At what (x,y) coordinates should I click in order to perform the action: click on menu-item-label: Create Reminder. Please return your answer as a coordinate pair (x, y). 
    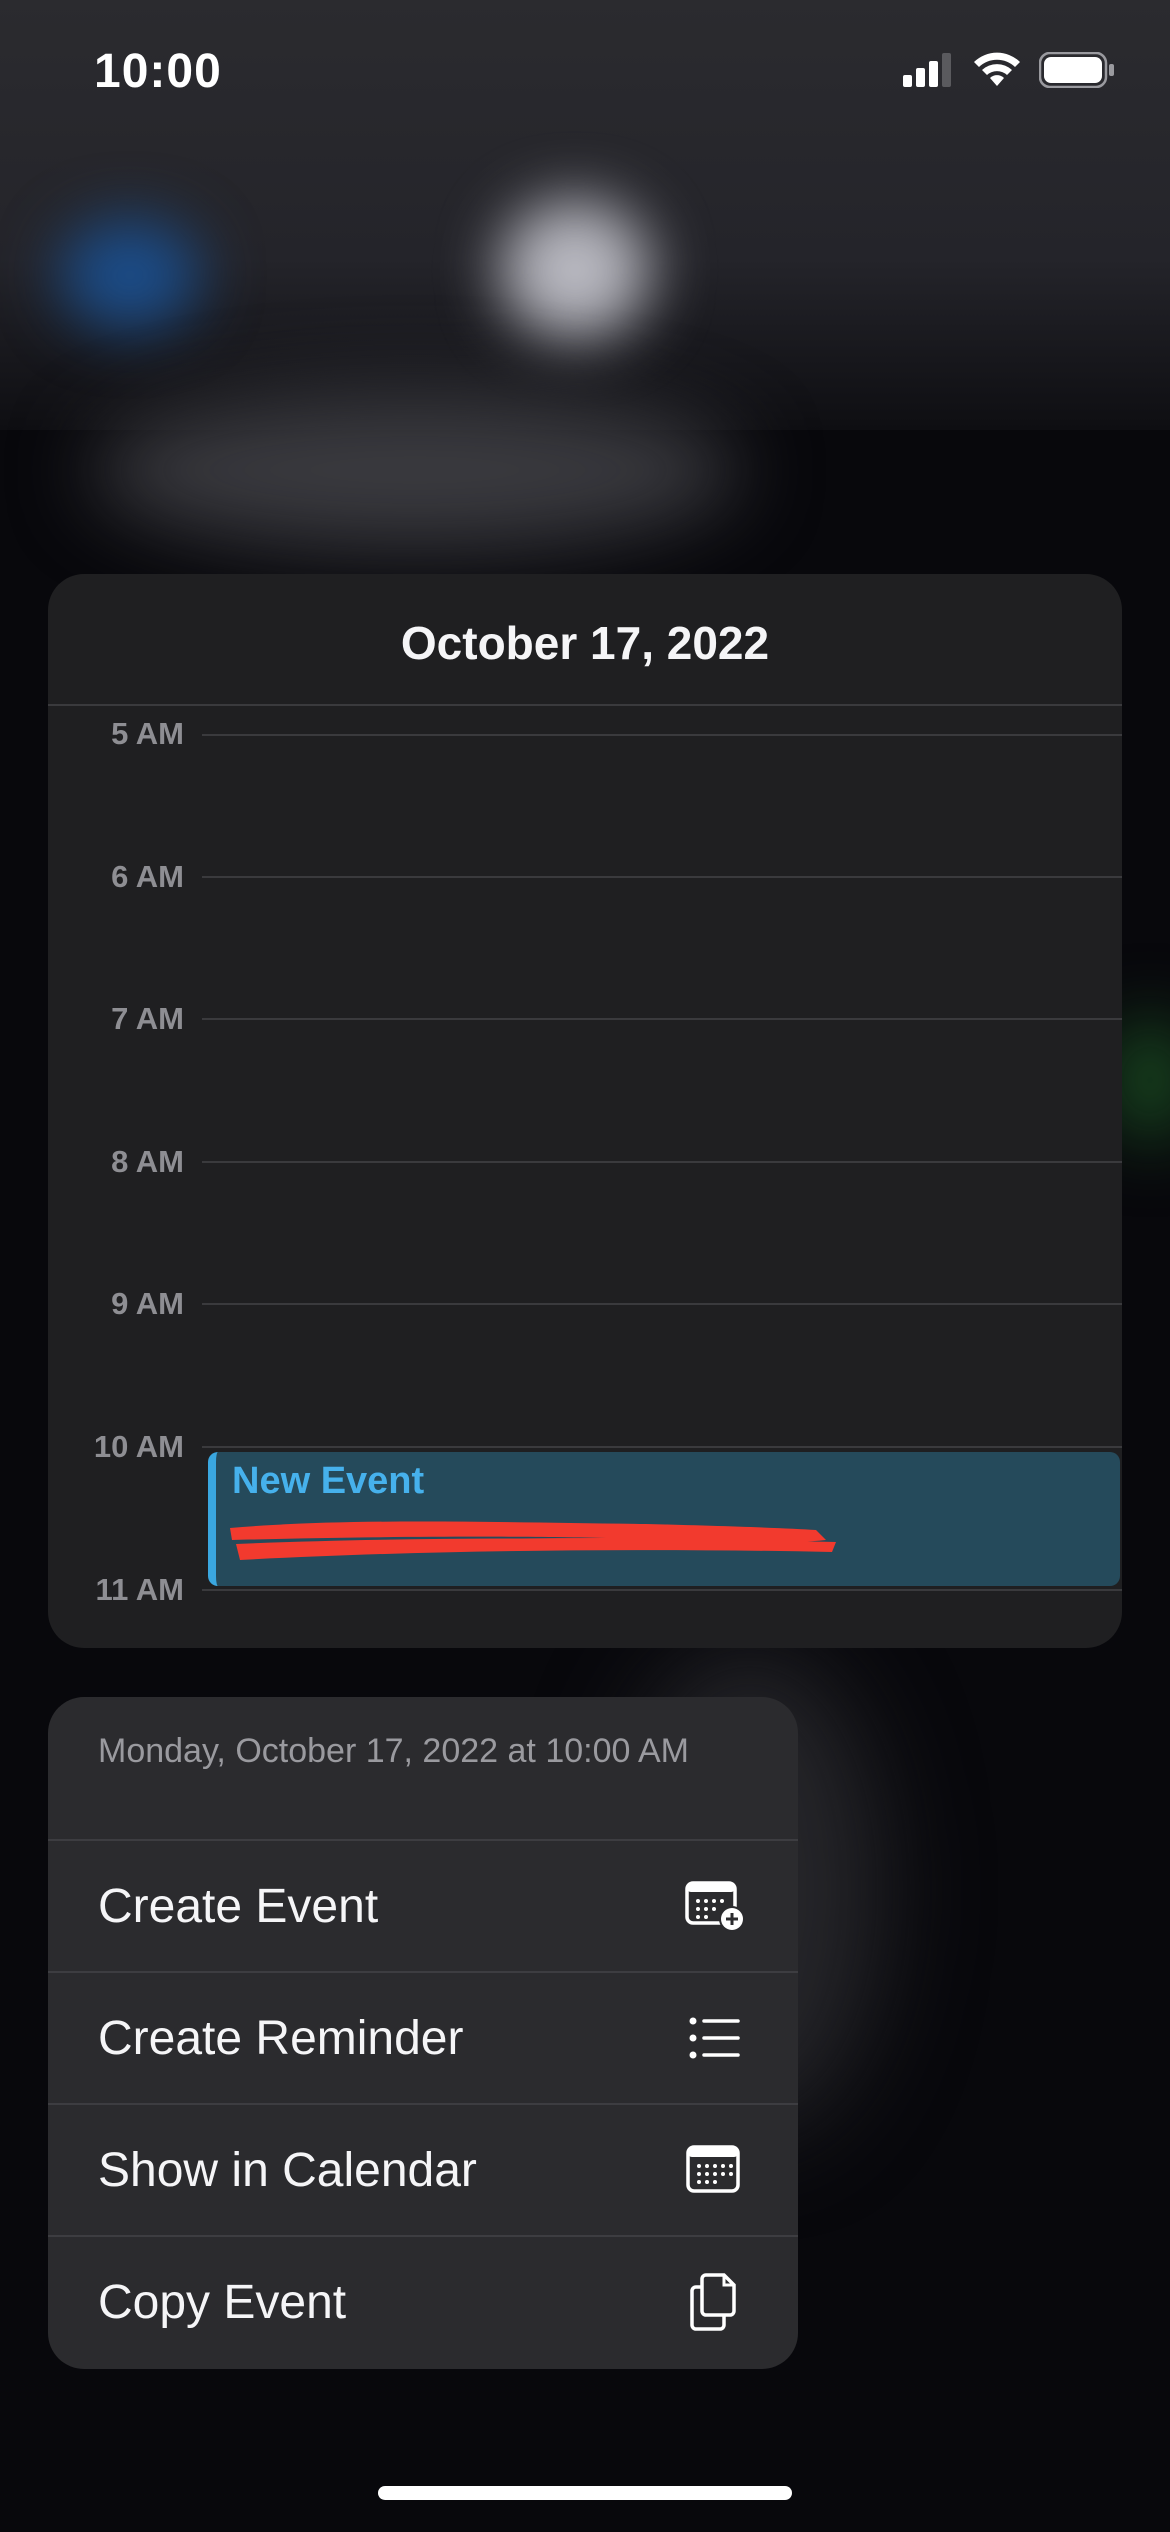
    Looking at the image, I should click on (281, 2038).